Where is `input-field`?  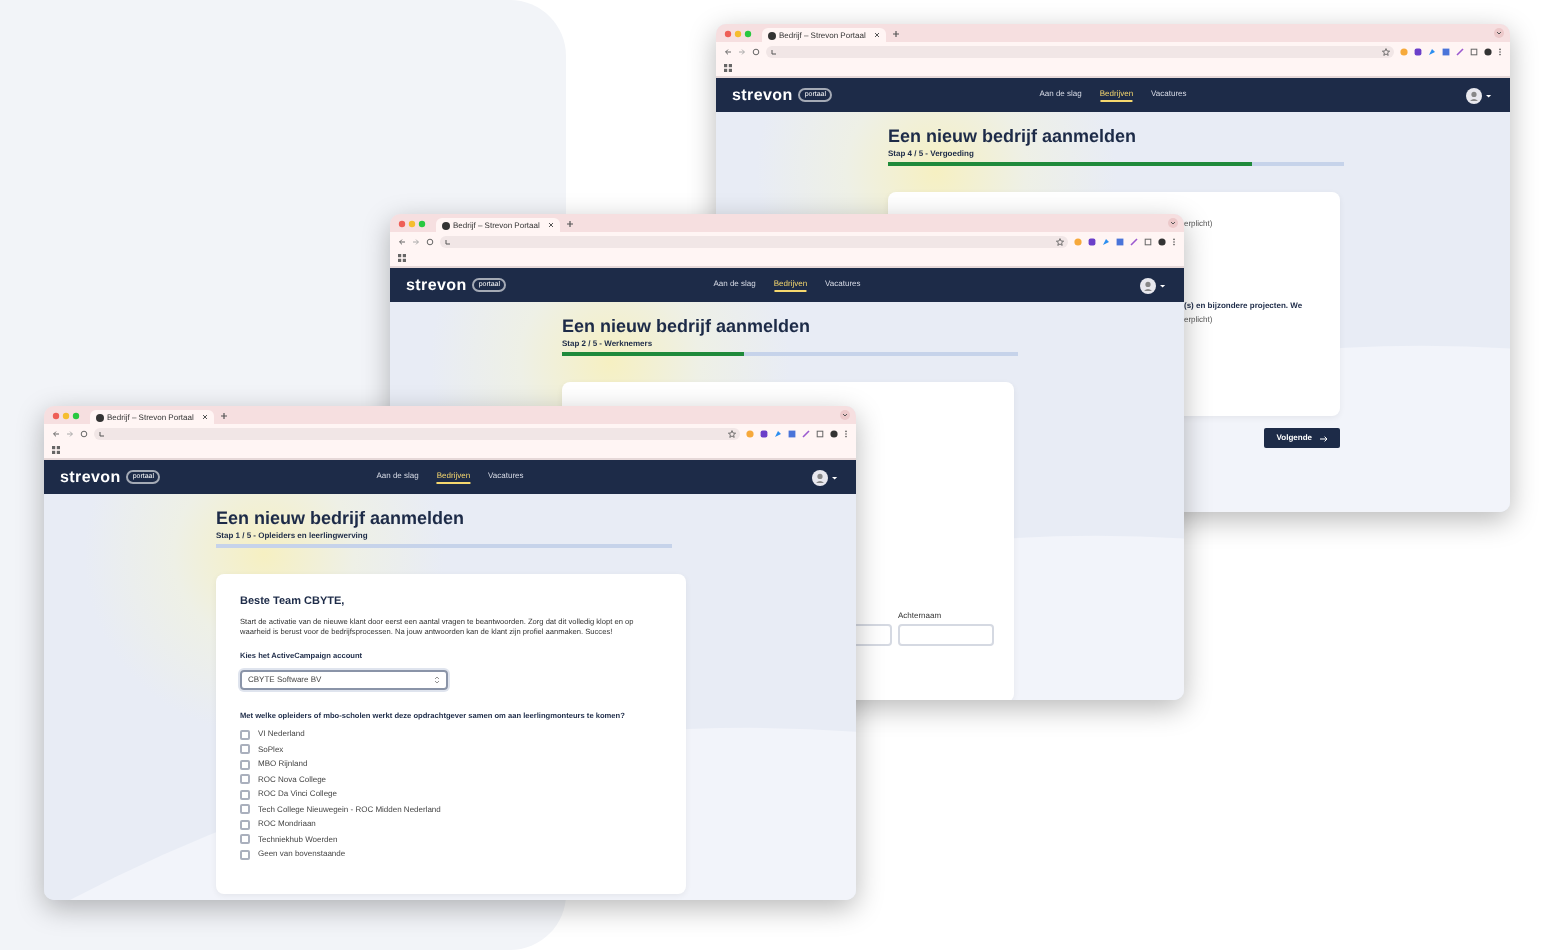
input-field is located at coordinates (946, 635).